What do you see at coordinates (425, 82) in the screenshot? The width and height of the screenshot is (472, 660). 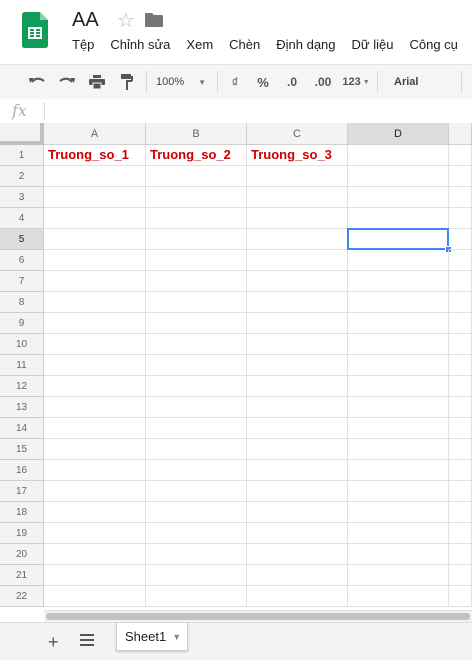 I see `font-family-select: Arial` at bounding box center [425, 82].